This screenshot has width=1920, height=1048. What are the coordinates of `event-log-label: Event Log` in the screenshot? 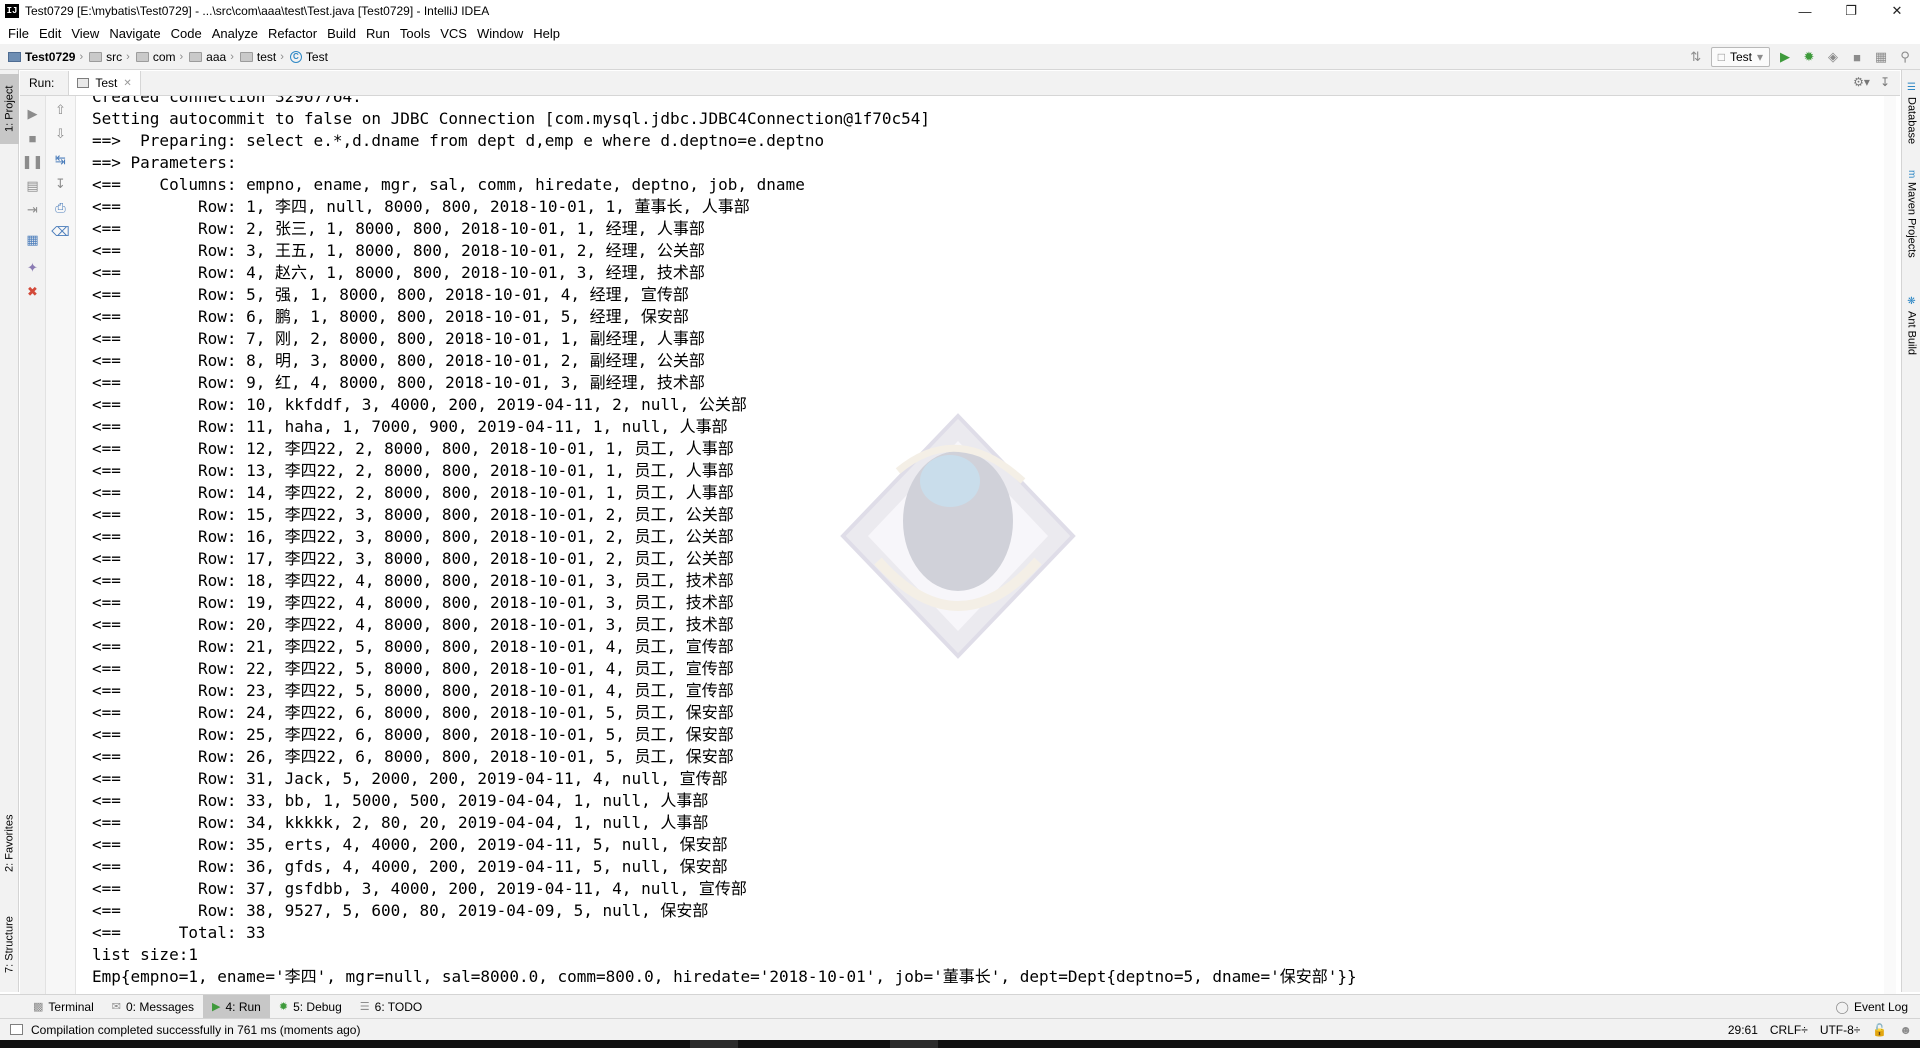 It's located at (1880, 1007).